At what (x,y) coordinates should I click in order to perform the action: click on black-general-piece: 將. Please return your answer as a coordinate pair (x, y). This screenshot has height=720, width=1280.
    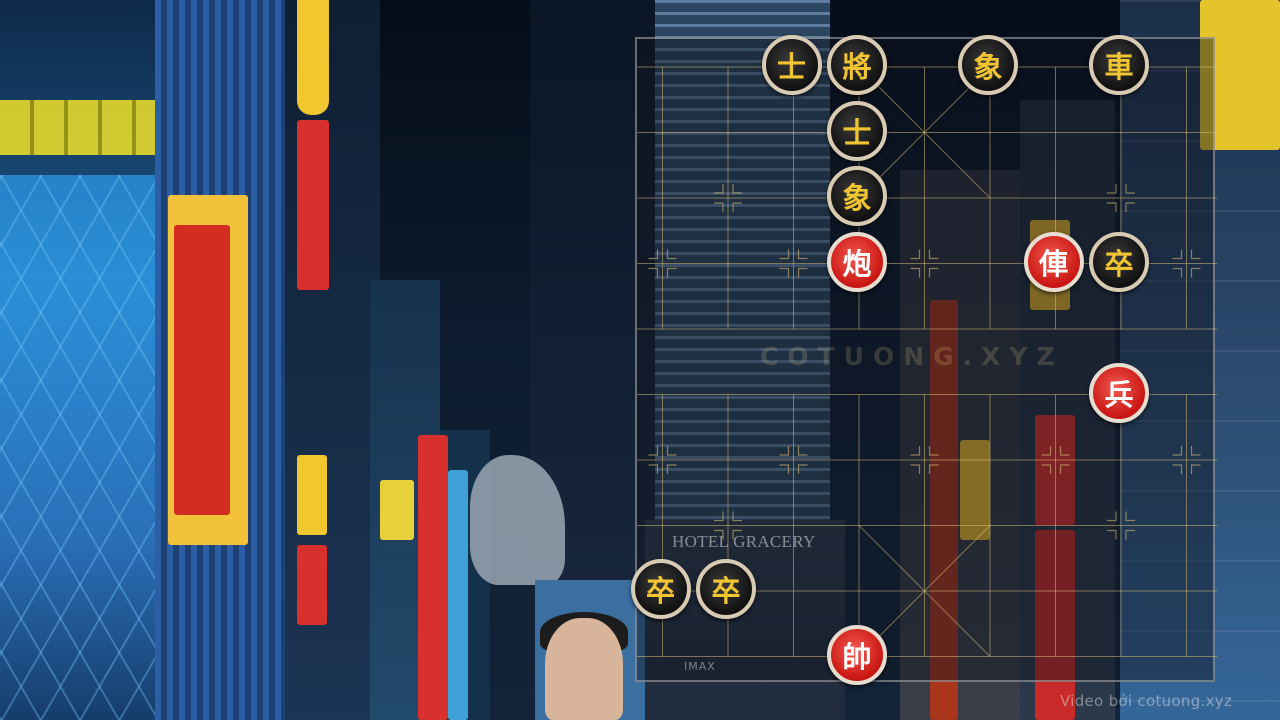
    Looking at the image, I should click on (857, 65).